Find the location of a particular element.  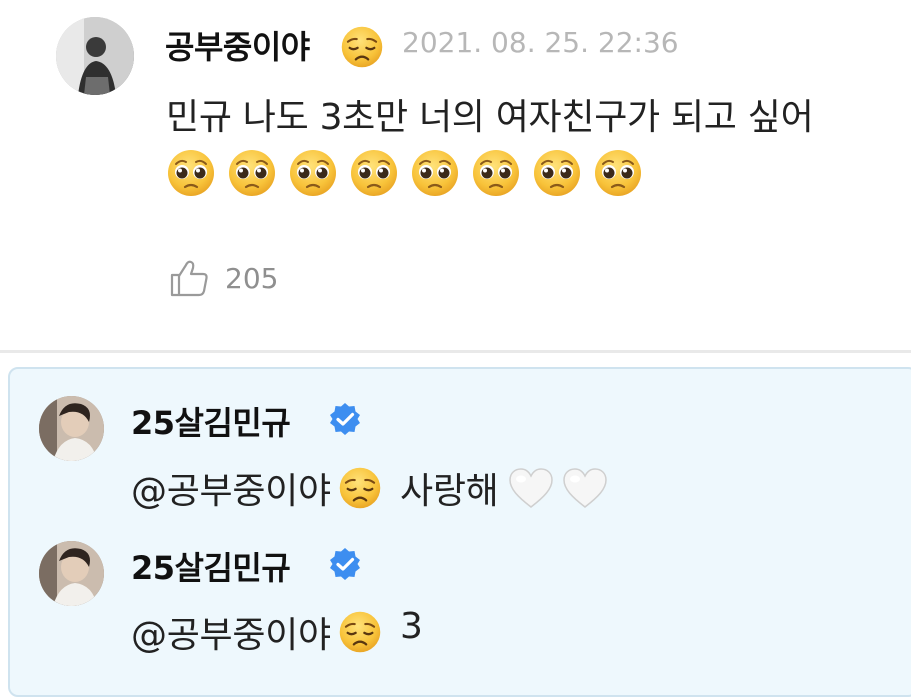

thumbs-up-icon is located at coordinates (189, 278).